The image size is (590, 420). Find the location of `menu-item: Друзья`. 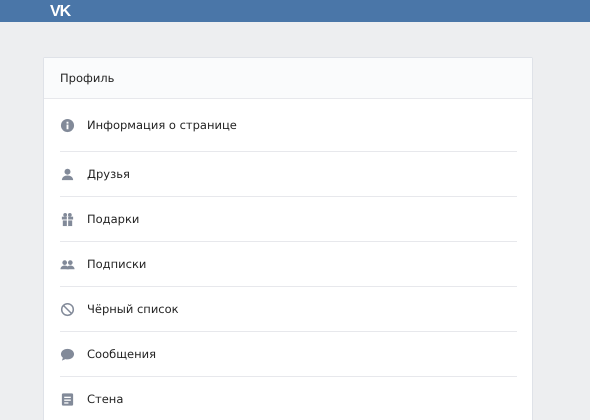

menu-item: Друзья is located at coordinates (288, 174).